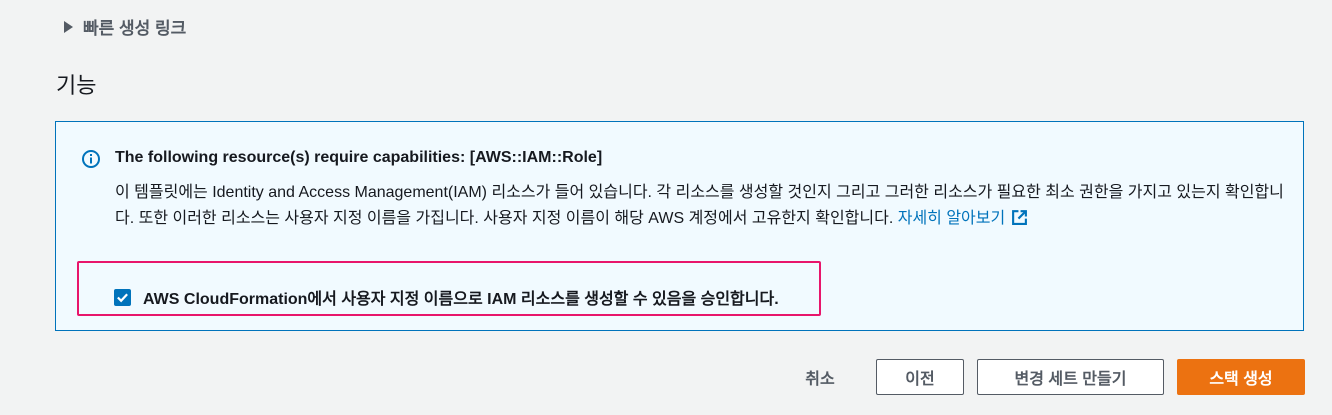 The image size is (1332, 415). What do you see at coordinates (76, 85) in the screenshot?
I see `capabilities-heading: 기능` at bounding box center [76, 85].